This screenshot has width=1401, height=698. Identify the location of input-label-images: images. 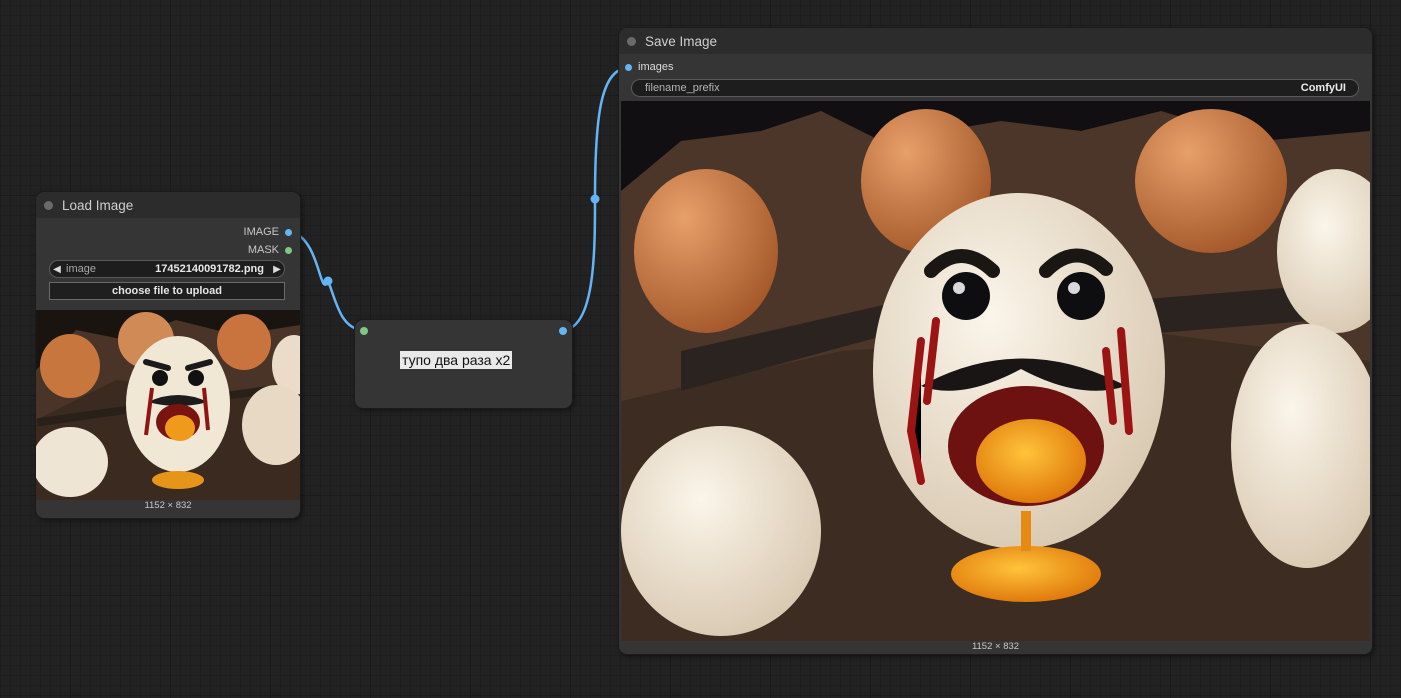
(656, 67).